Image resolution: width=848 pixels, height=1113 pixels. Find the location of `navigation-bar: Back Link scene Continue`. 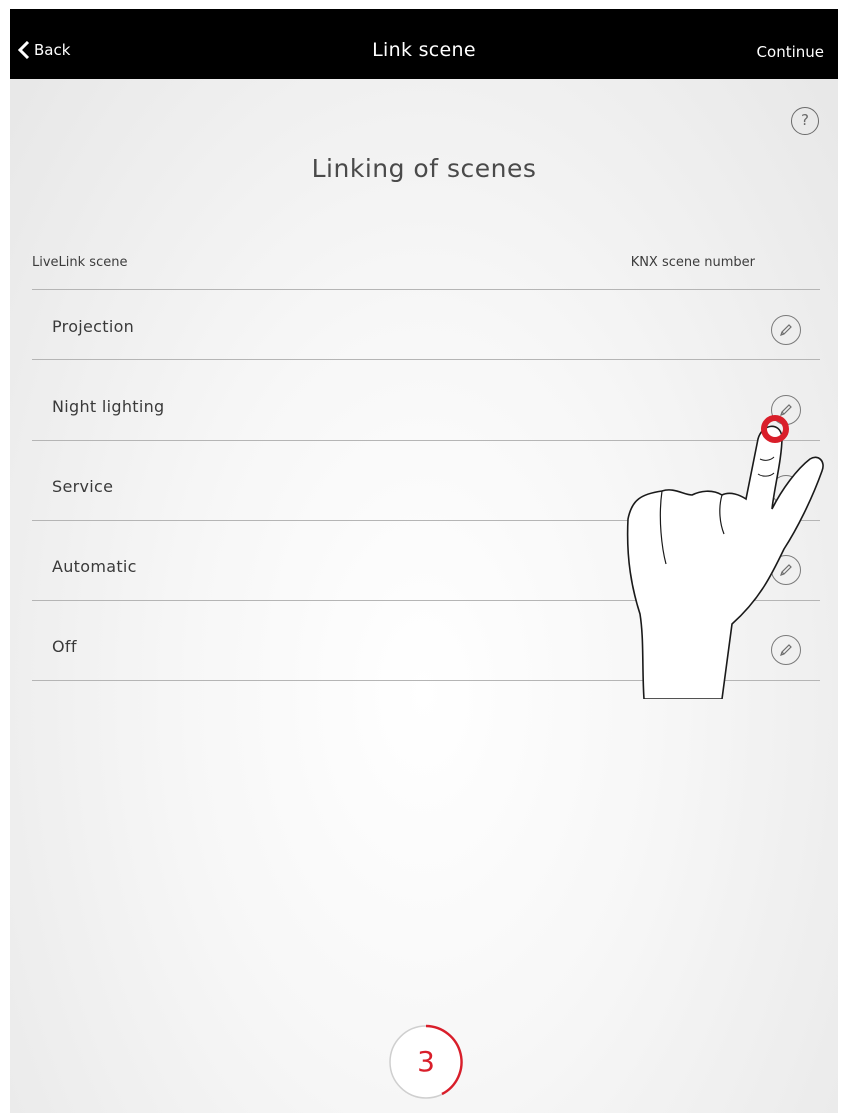

navigation-bar: Back Link scene Continue is located at coordinates (424, 44).